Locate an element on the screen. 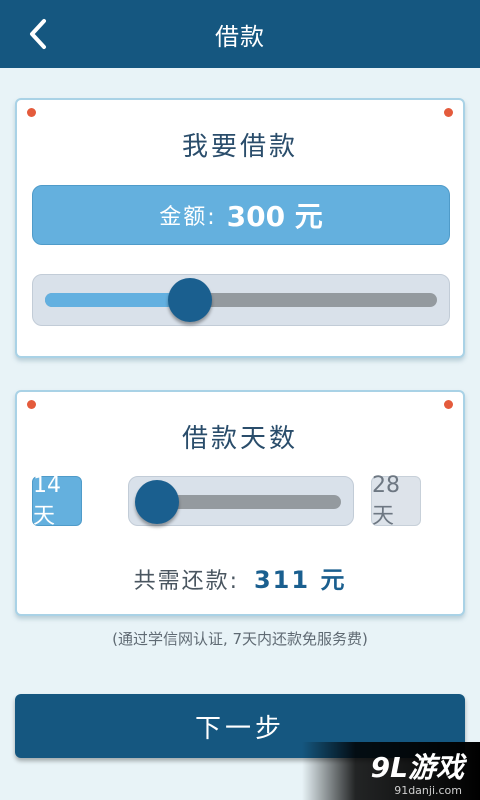 The image size is (480, 800). amount-slider is located at coordinates (241, 300).